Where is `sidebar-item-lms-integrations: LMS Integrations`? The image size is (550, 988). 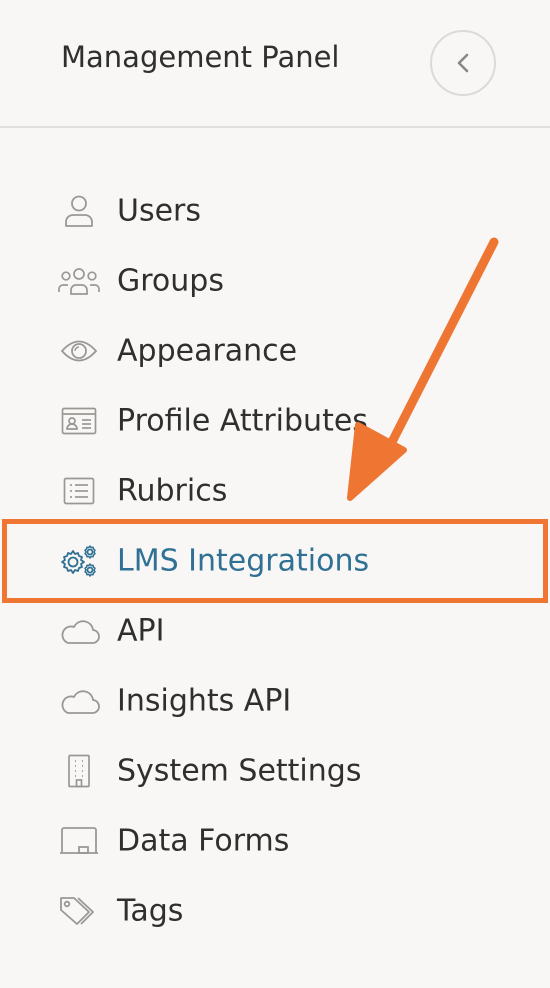 sidebar-item-lms-integrations: LMS Integrations is located at coordinates (275, 561).